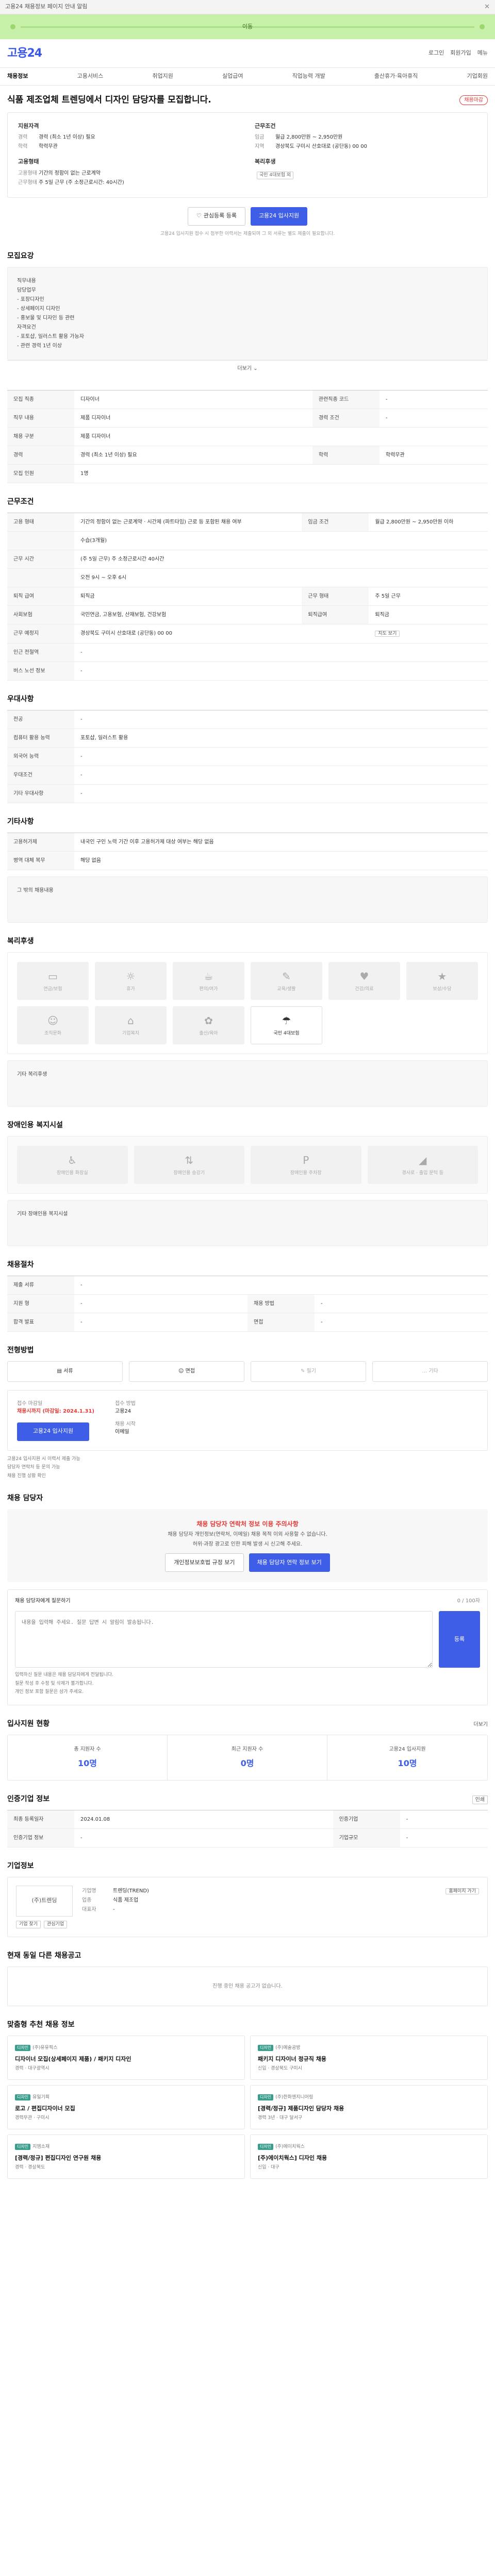 This screenshot has width=495, height=2576. I want to click on section-title: 우대사항, so click(20, 698).